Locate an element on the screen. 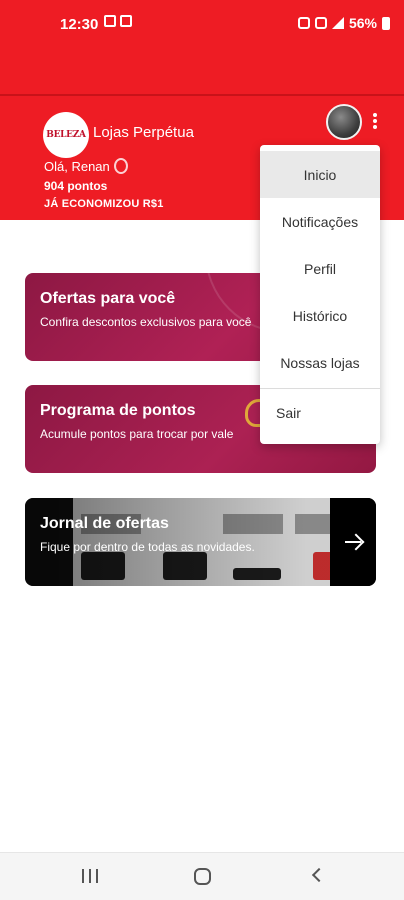  savings-text: JÁ ECONOMIZOU R$1 is located at coordinates (104, 204).